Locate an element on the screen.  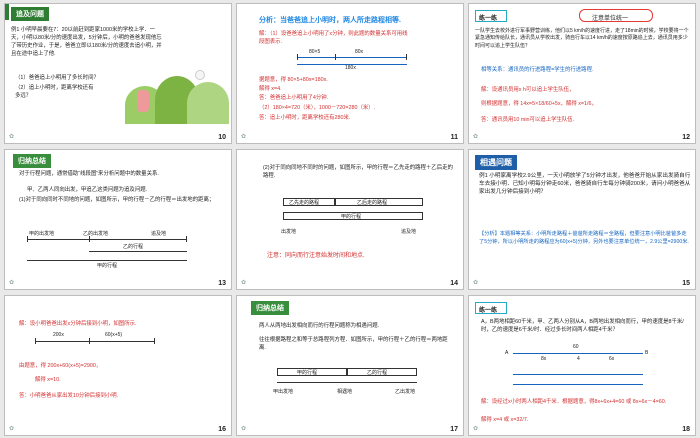
child-figure is located at coordinates (143, 101).